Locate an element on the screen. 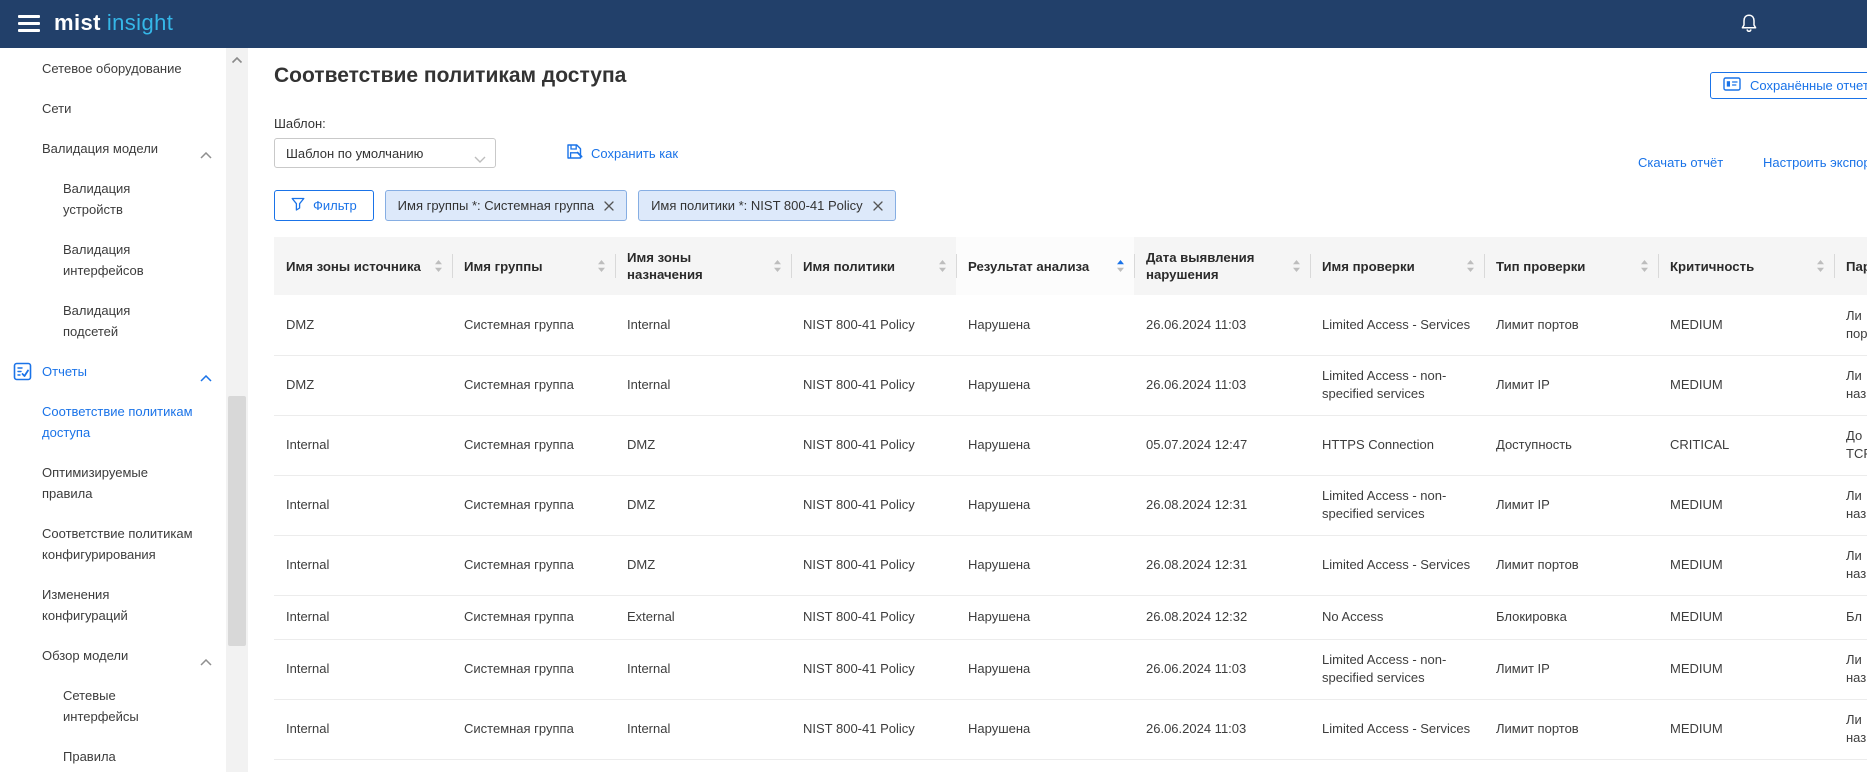 This screenshot has width=1867, height=772. sidebar-item-routing-rules: Правила маршрутизации is located at coordinates (102, 759).